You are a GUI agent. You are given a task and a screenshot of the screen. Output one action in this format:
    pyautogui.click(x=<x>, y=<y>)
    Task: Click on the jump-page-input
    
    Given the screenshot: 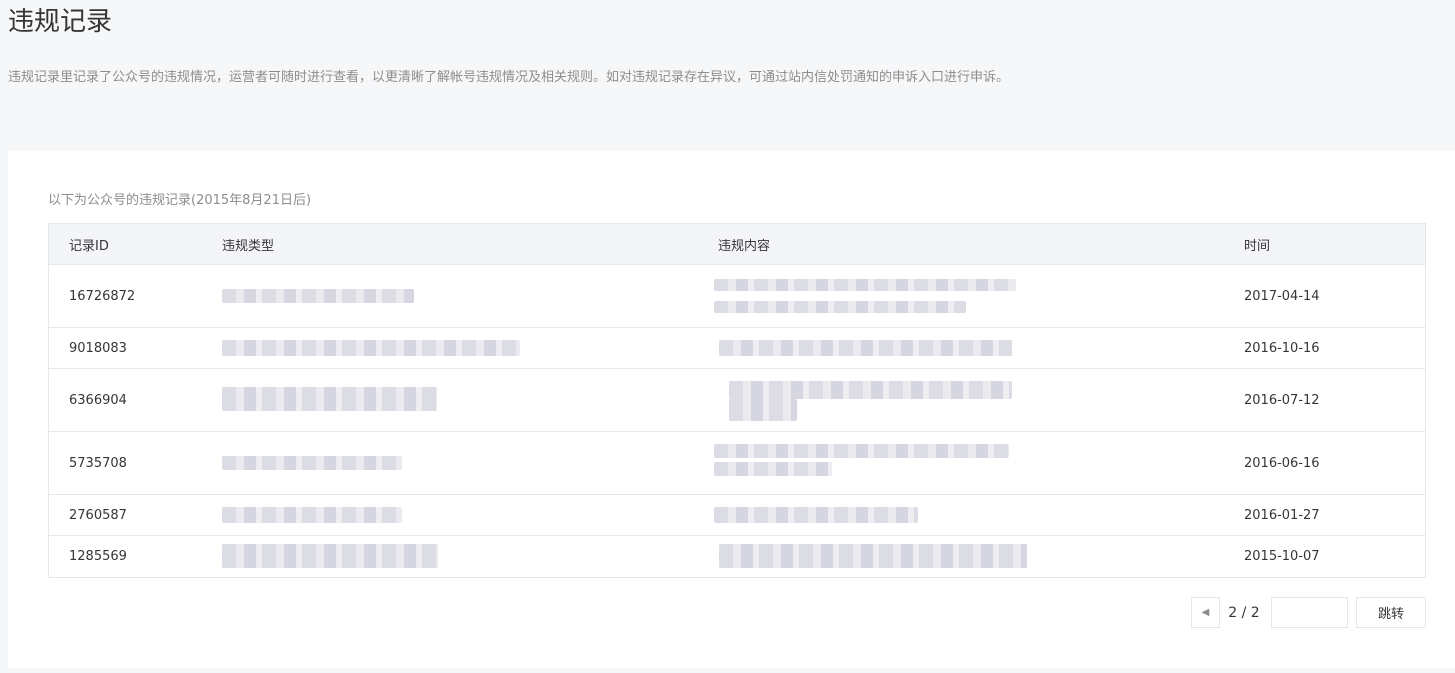 What is the action you would take?
    pyautogui.click(x=1309, y=612)
    